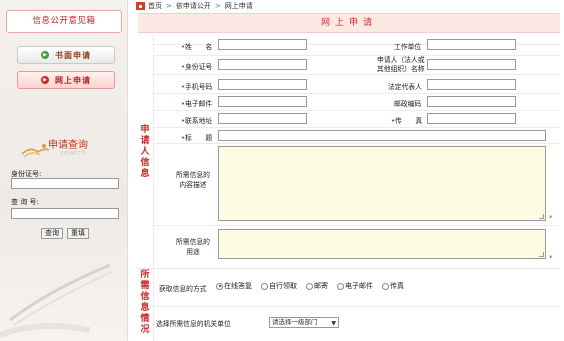  What do you see at coordinates (73, 153) in the screenshot?
I see `query-subtitle: search` at bounding box center [73, 153].